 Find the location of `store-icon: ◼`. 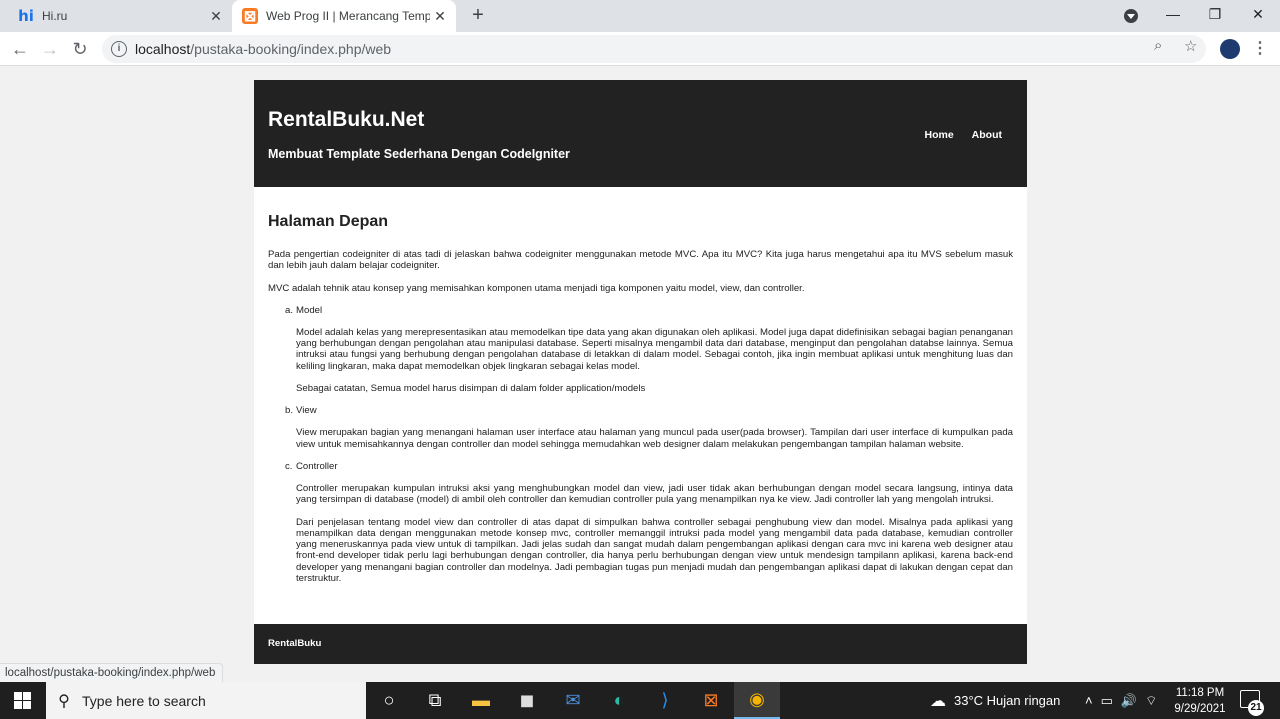

store-icon: ◼ is located at coordinates (527, 700).